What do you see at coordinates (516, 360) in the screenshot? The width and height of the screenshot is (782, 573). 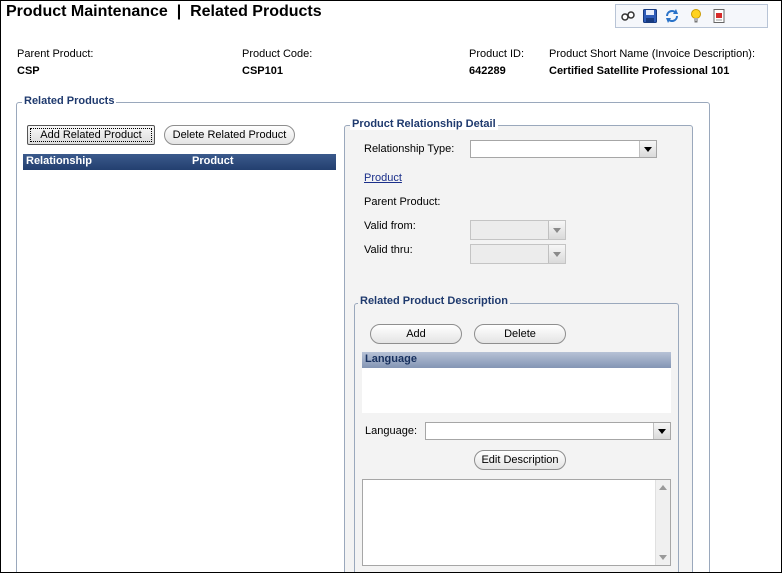 I see `language-grid-header: Language` at bounding box center [516, 360].